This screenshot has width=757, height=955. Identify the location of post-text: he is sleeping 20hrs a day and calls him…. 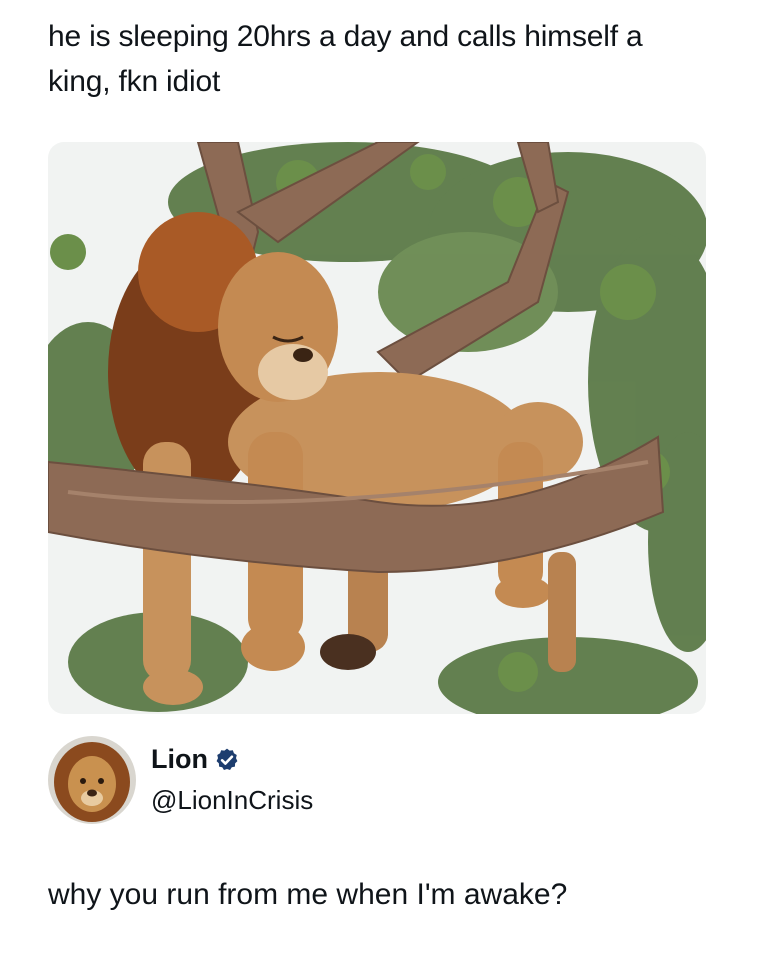
(345, 59).